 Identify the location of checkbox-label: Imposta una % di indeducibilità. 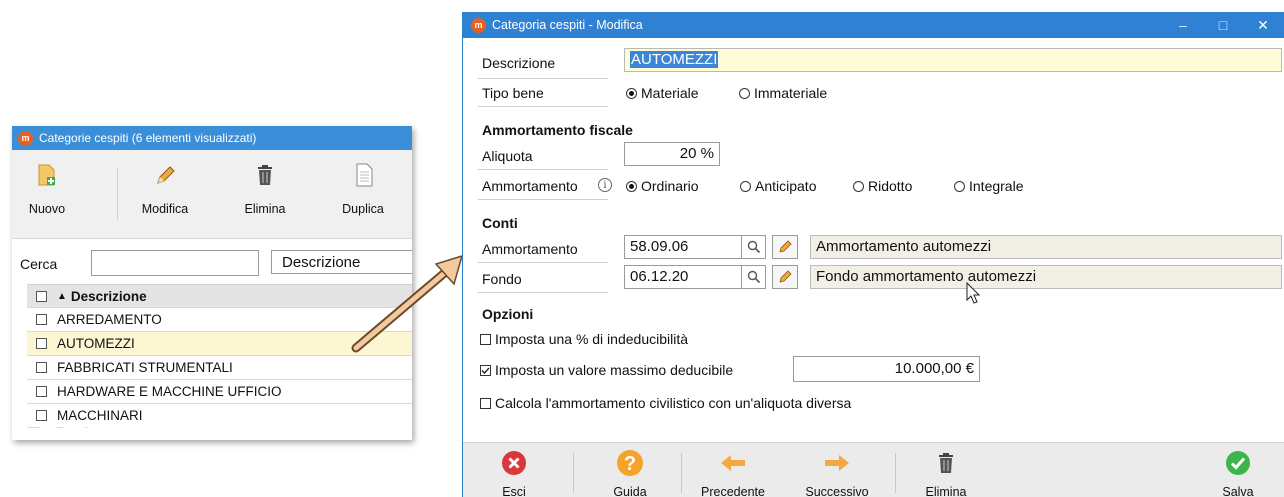
(592, 339).